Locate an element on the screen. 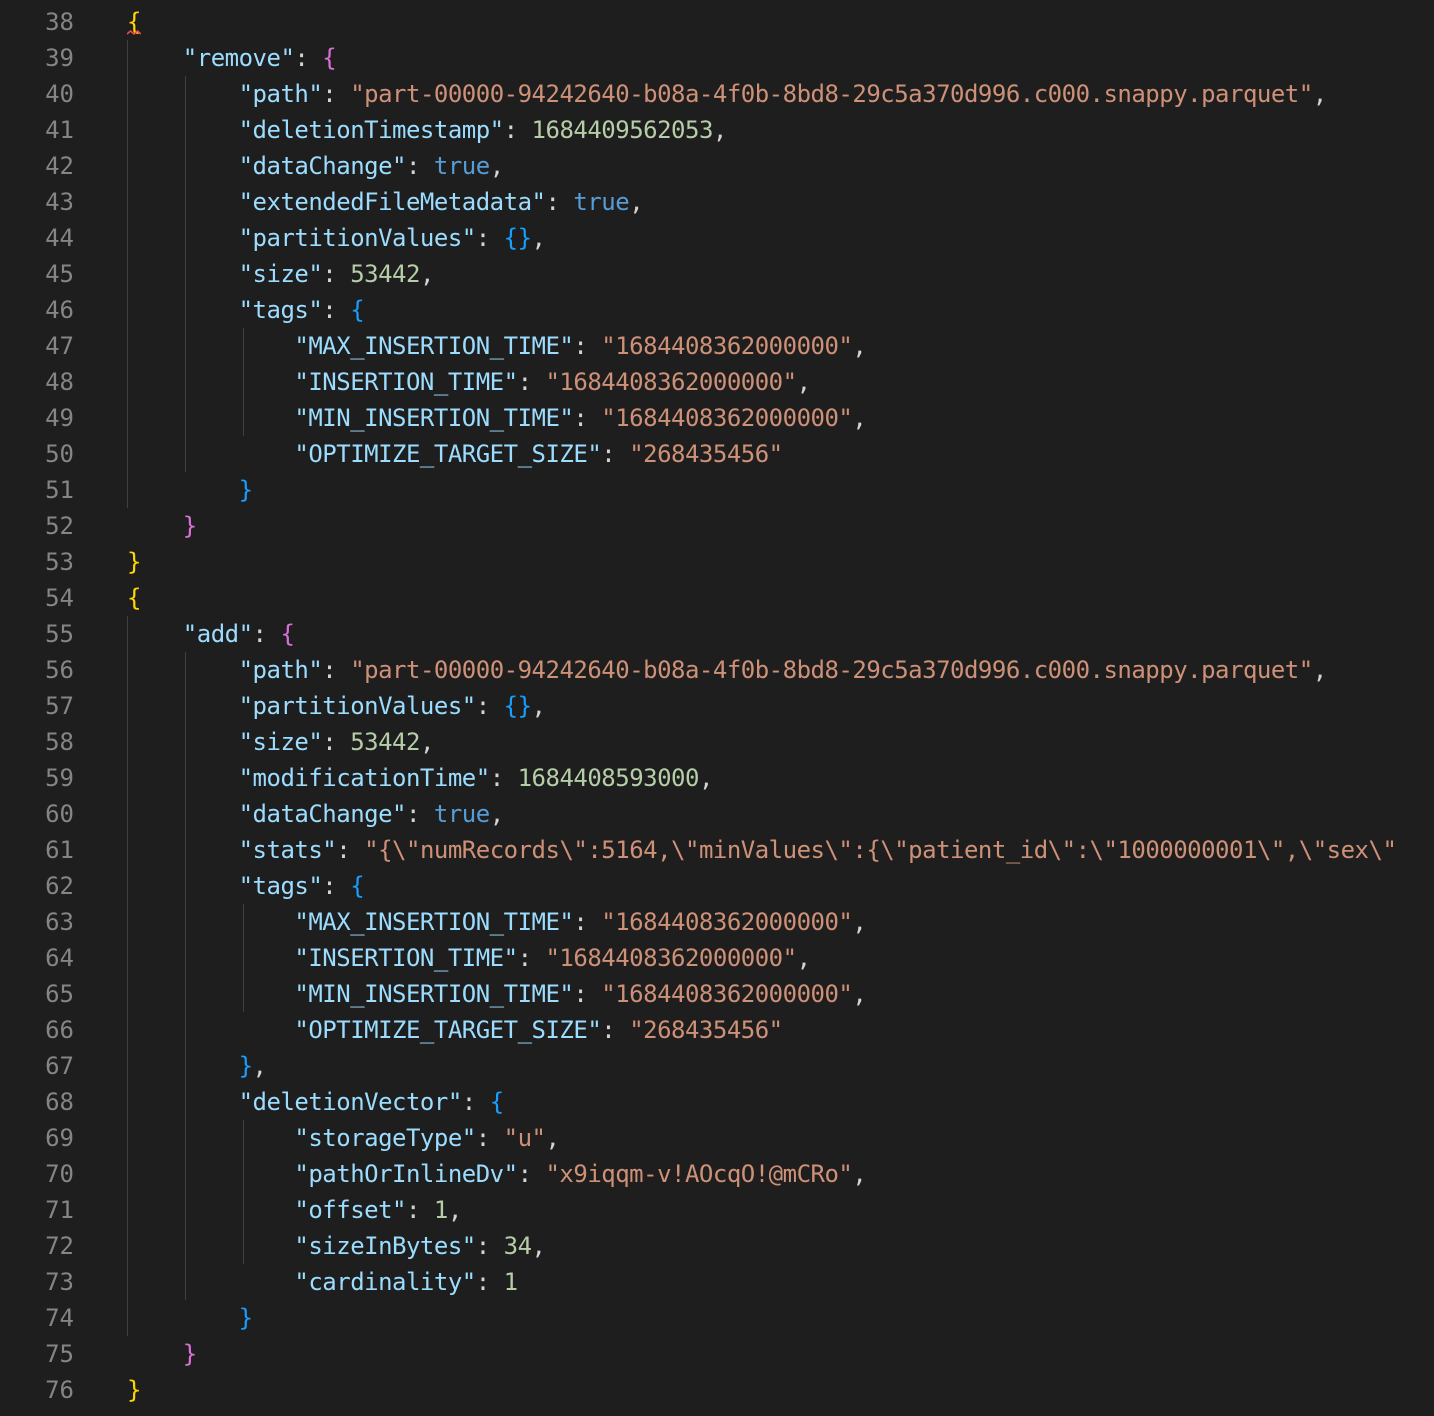 This screenshot has width=1434, height=1416. code-line: 45 "size": 53442, is located at coordinates (717, 274).